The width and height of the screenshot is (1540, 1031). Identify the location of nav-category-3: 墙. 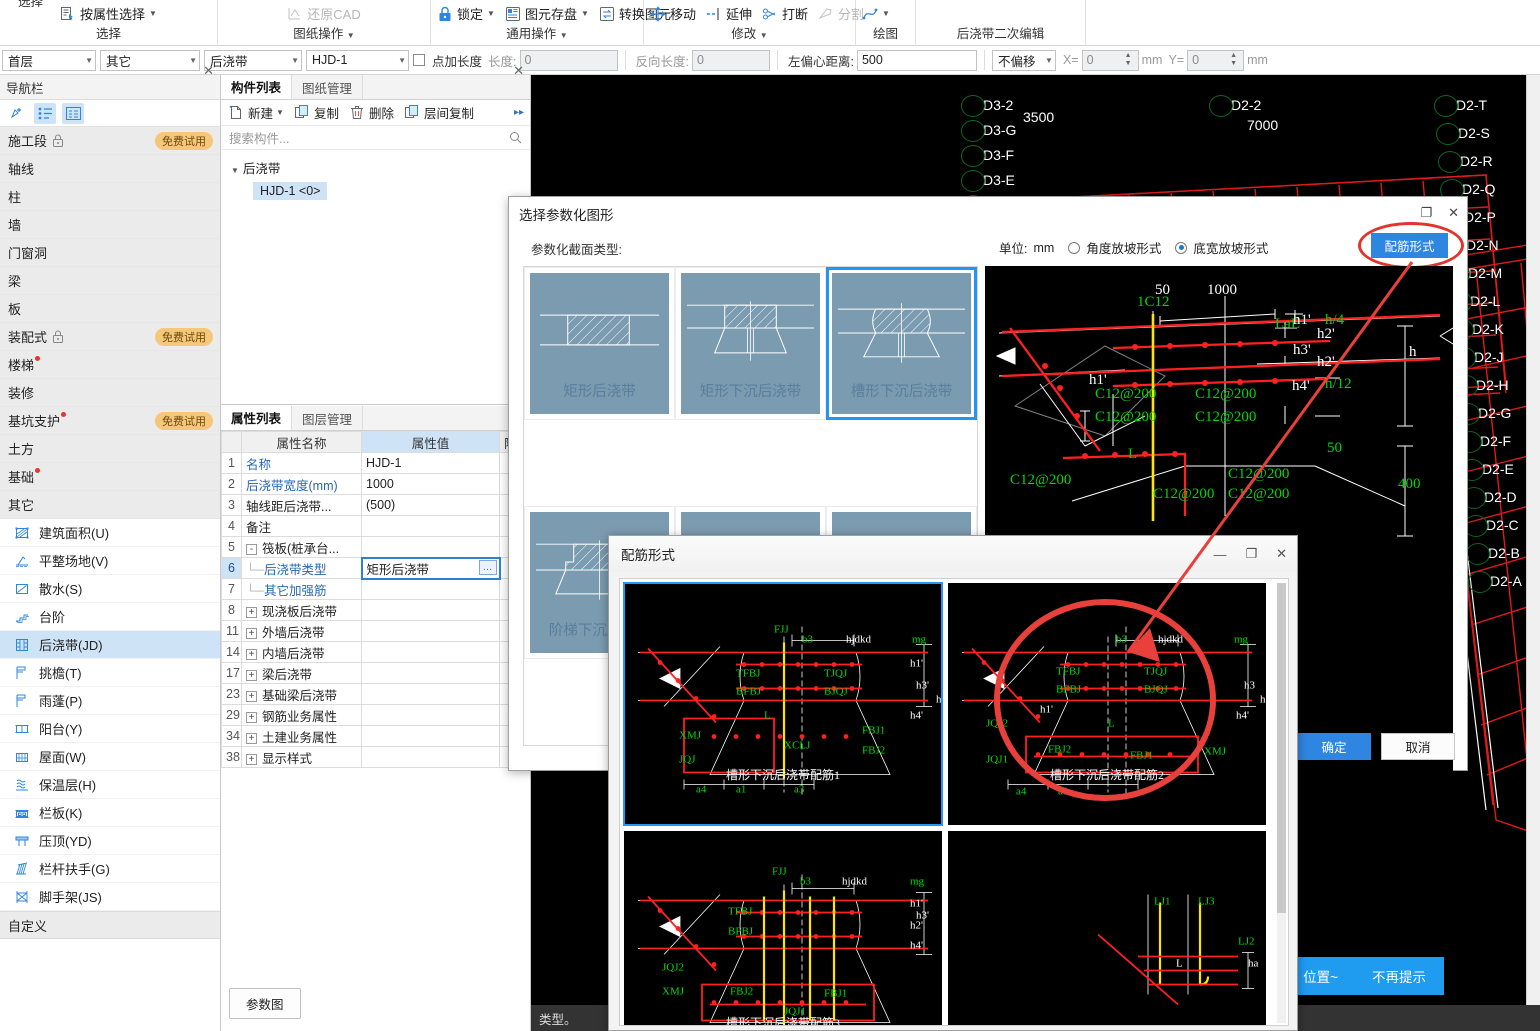
(110, 225).